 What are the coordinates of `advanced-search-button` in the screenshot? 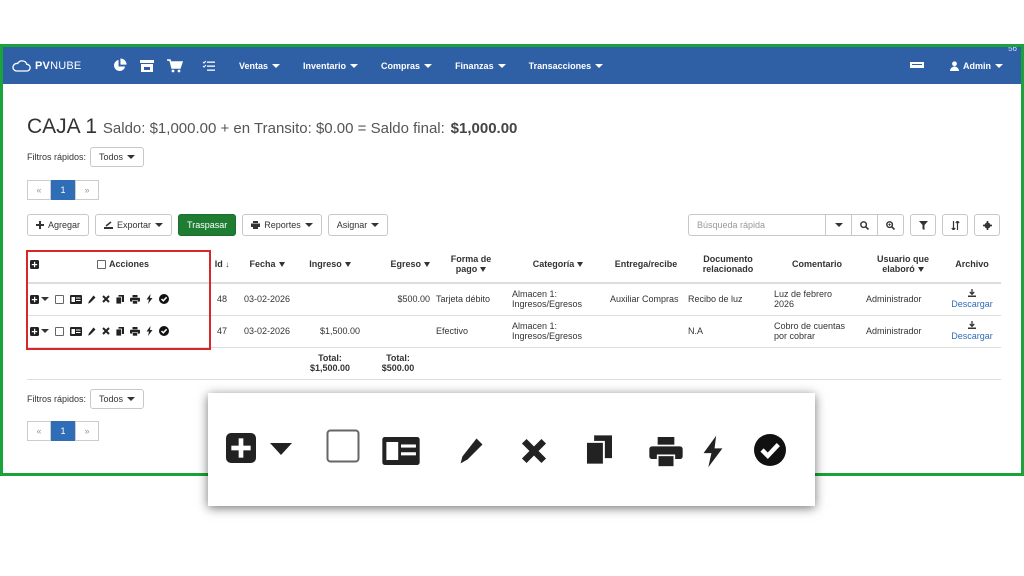 It's located at (891, 225).